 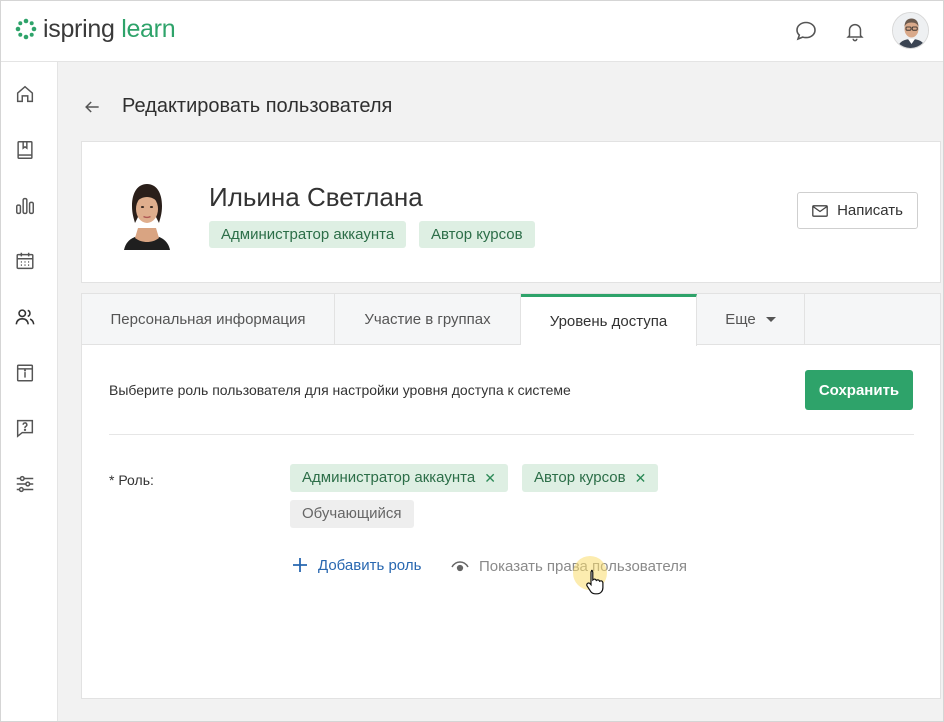 I want to click on bell-icon, so click(x=855, y=31).